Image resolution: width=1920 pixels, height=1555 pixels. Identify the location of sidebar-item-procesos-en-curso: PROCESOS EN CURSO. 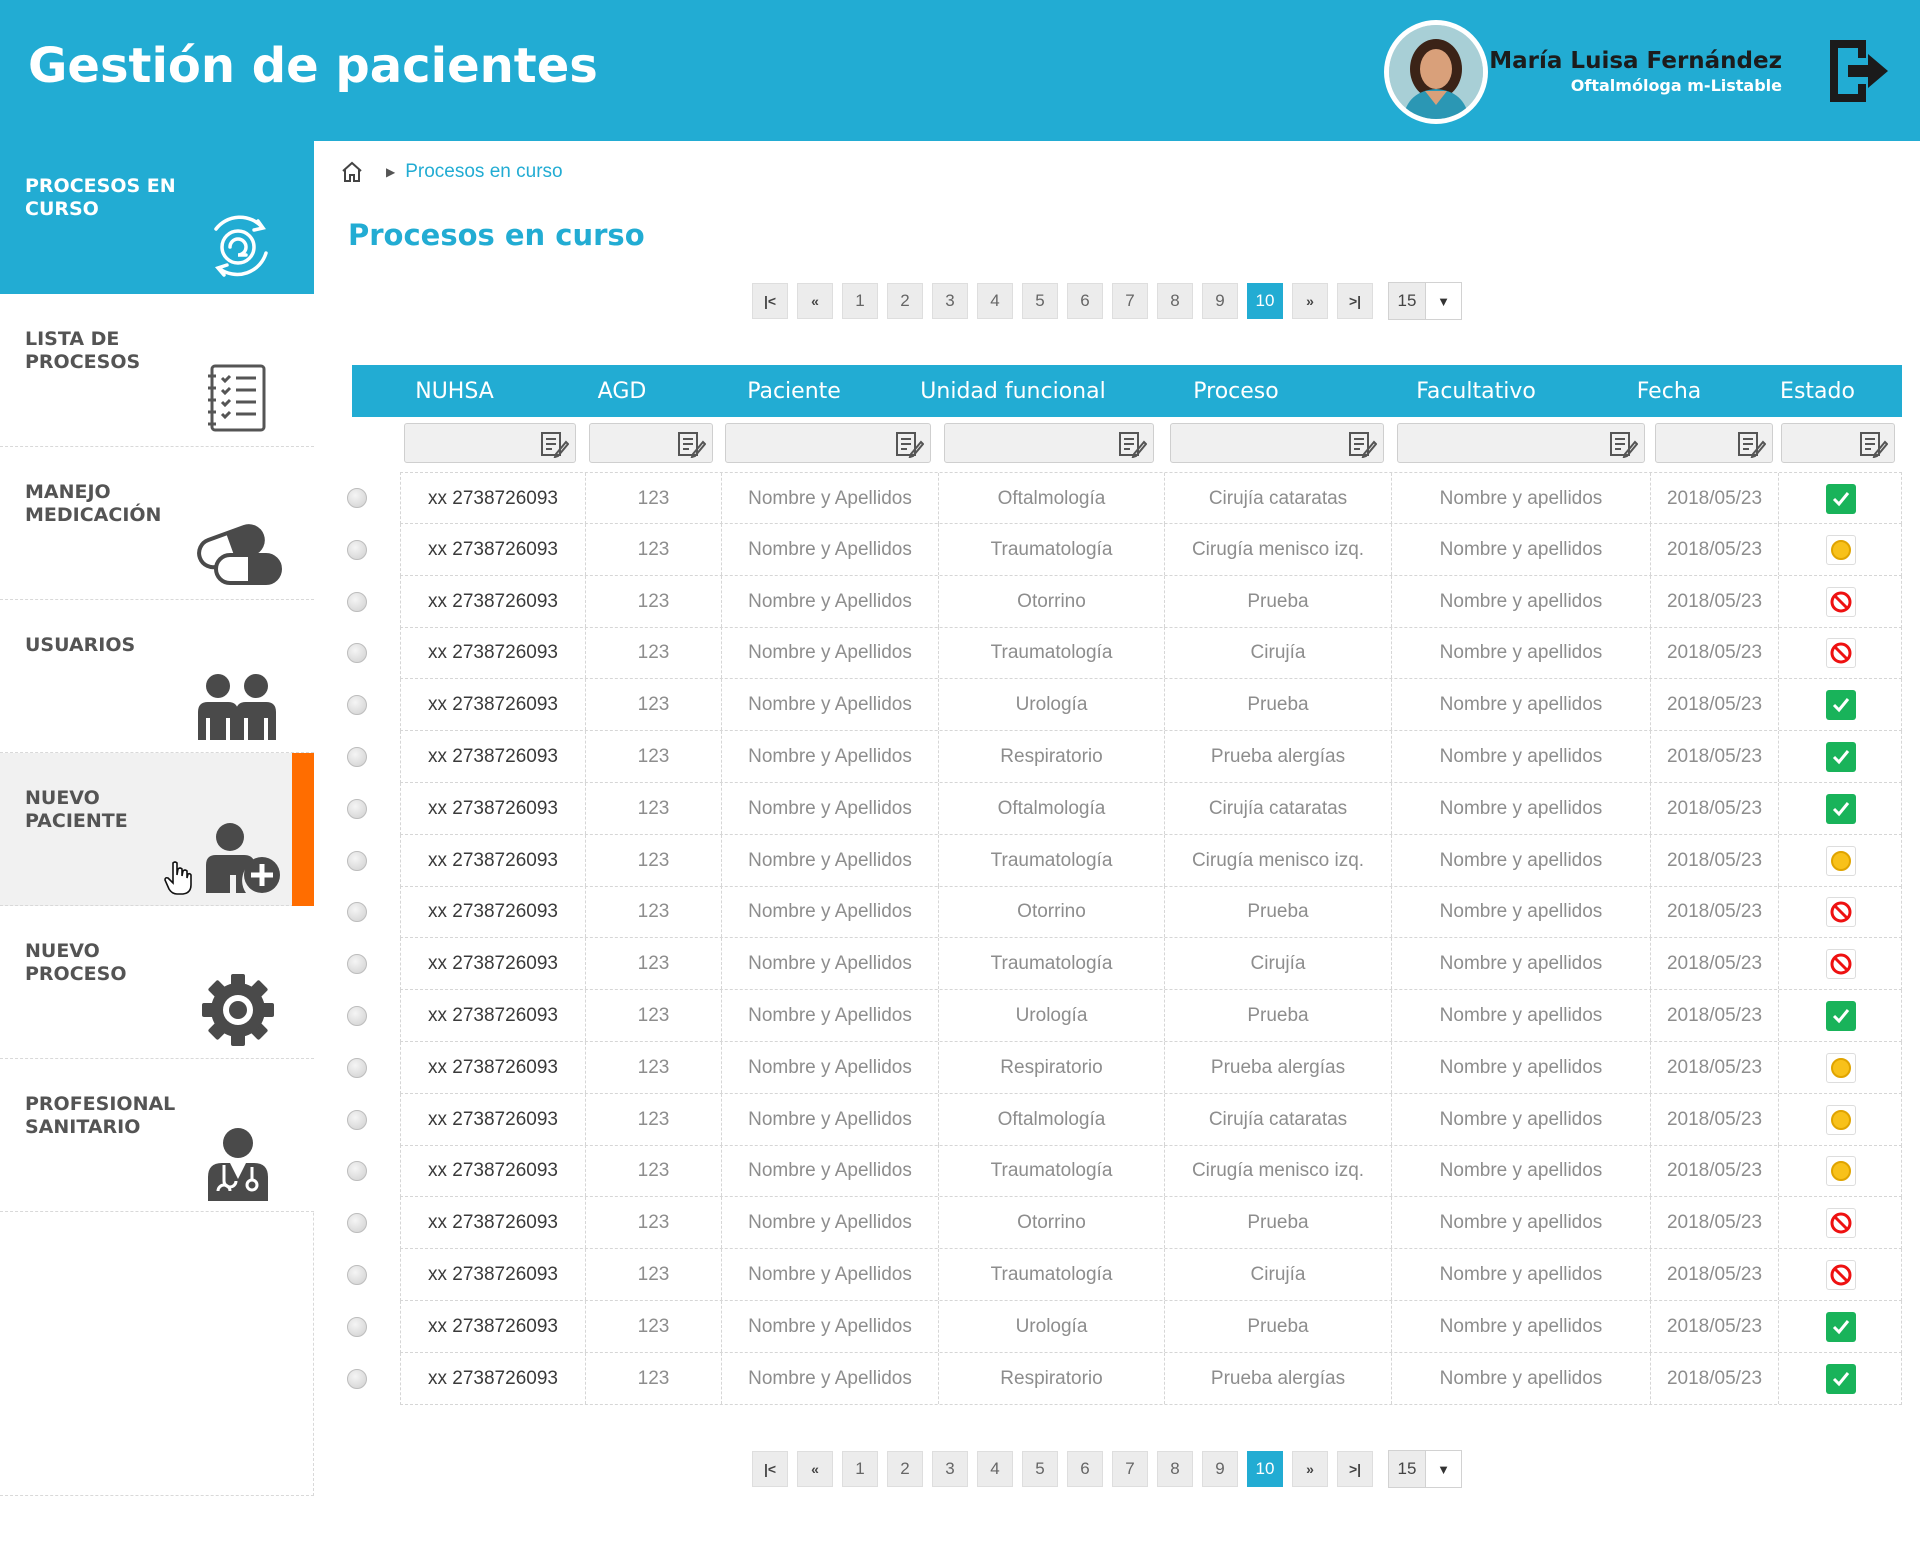
(157, 217).